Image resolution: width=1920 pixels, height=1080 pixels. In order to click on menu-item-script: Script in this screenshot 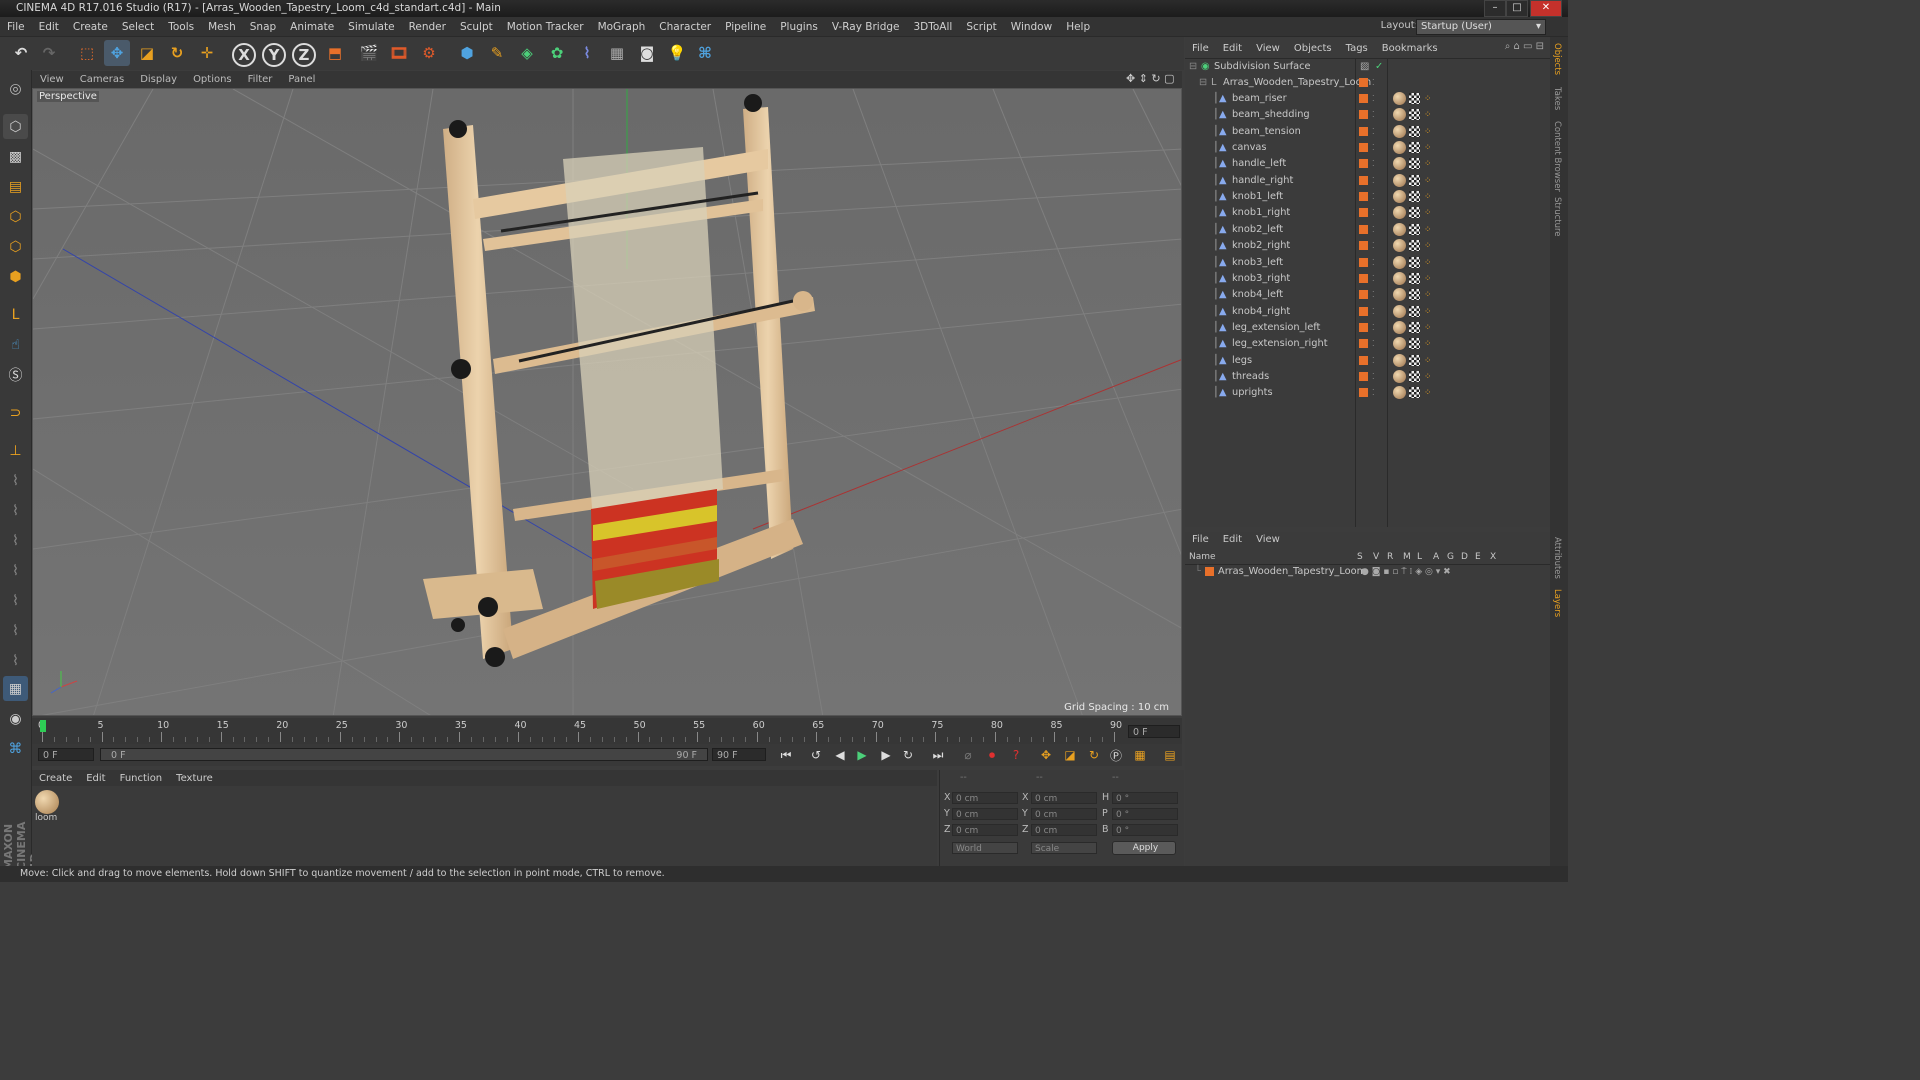, I will do `click(981, 27)`.